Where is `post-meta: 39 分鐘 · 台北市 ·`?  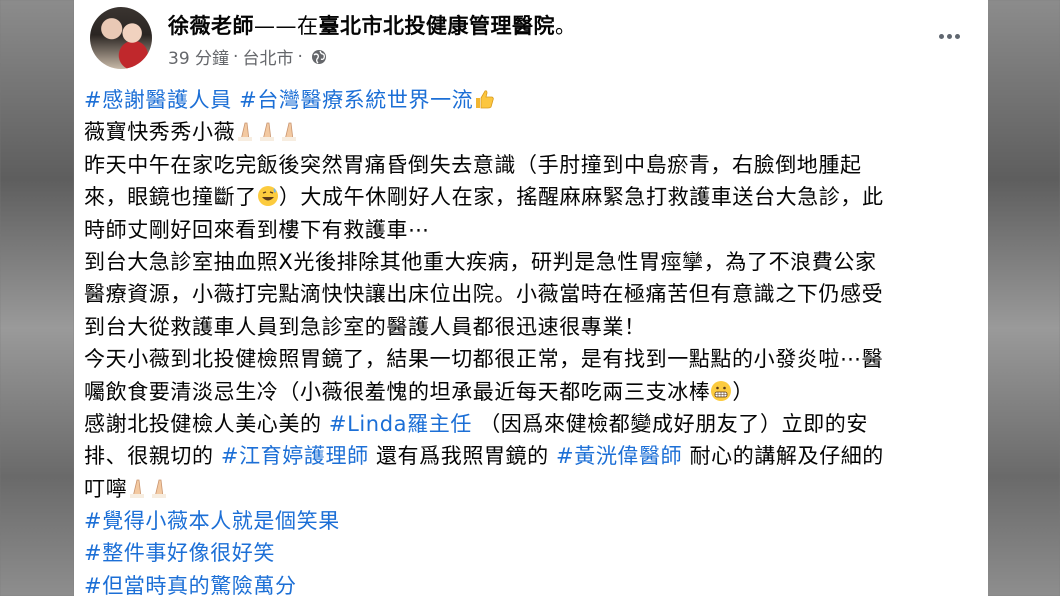
post-meta: 39 分鐘 · 台北市 · is located at coordinates (247, 56).